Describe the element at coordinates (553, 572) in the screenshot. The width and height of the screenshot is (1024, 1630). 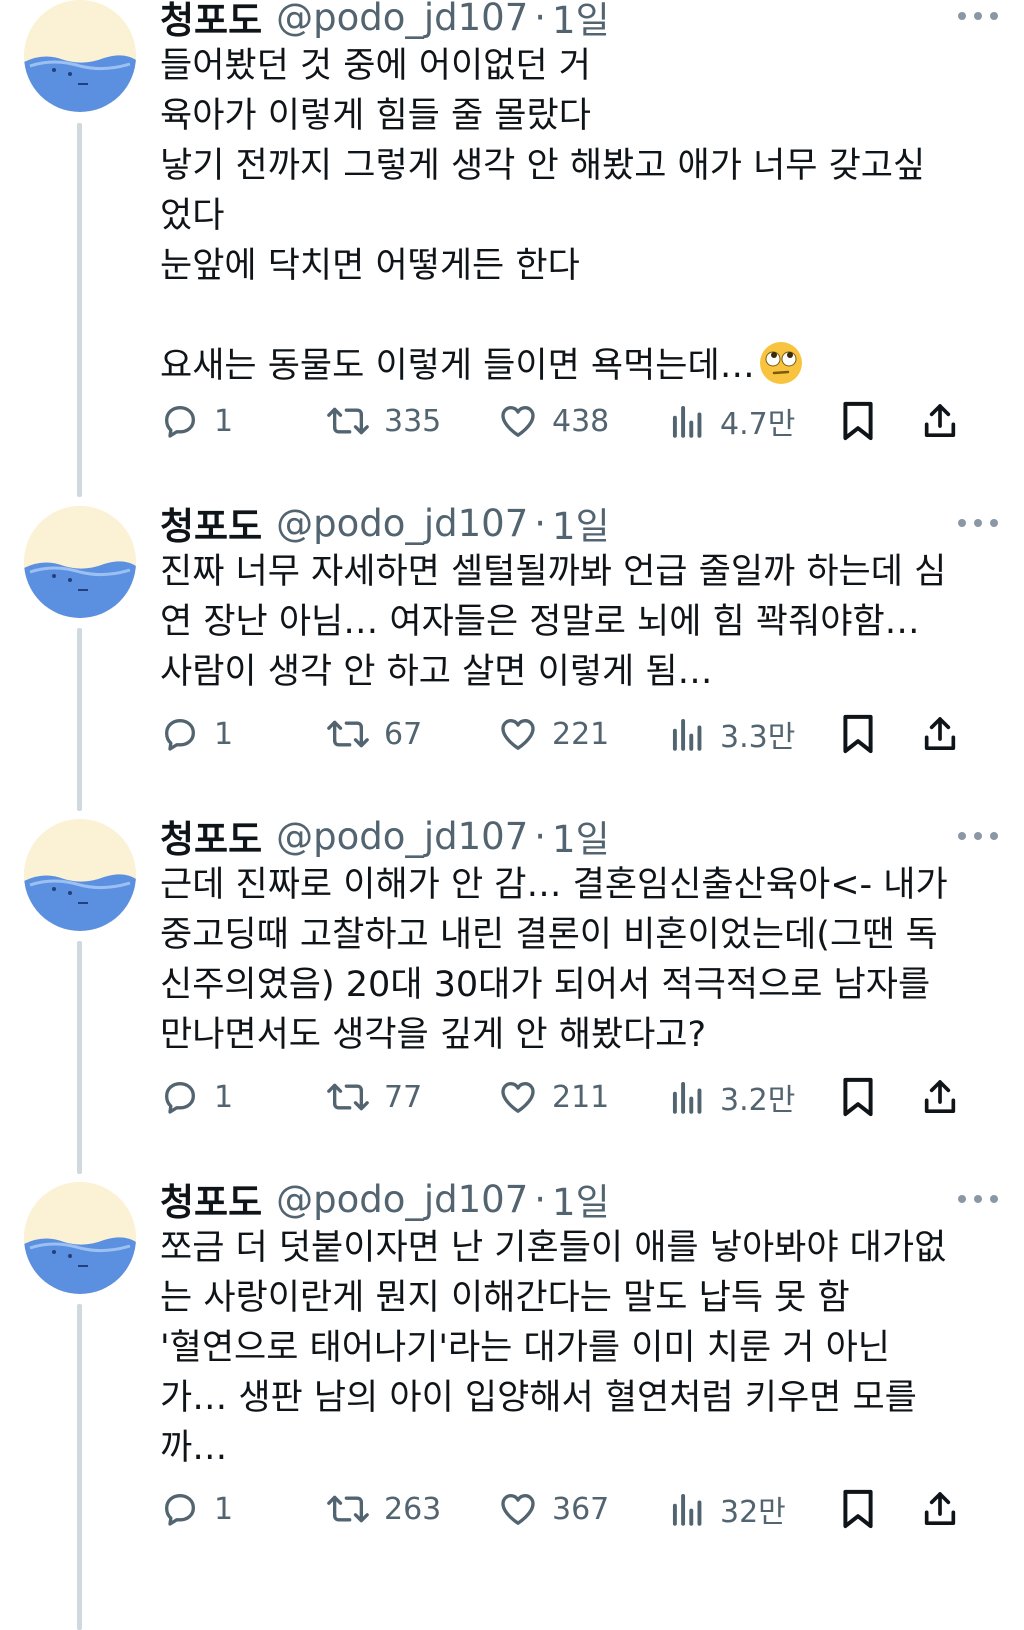
I see `tweet-text-line: 진짜 너무 자세하면 셀털될까봐 언급 줄일까 하는데 심` at that location.